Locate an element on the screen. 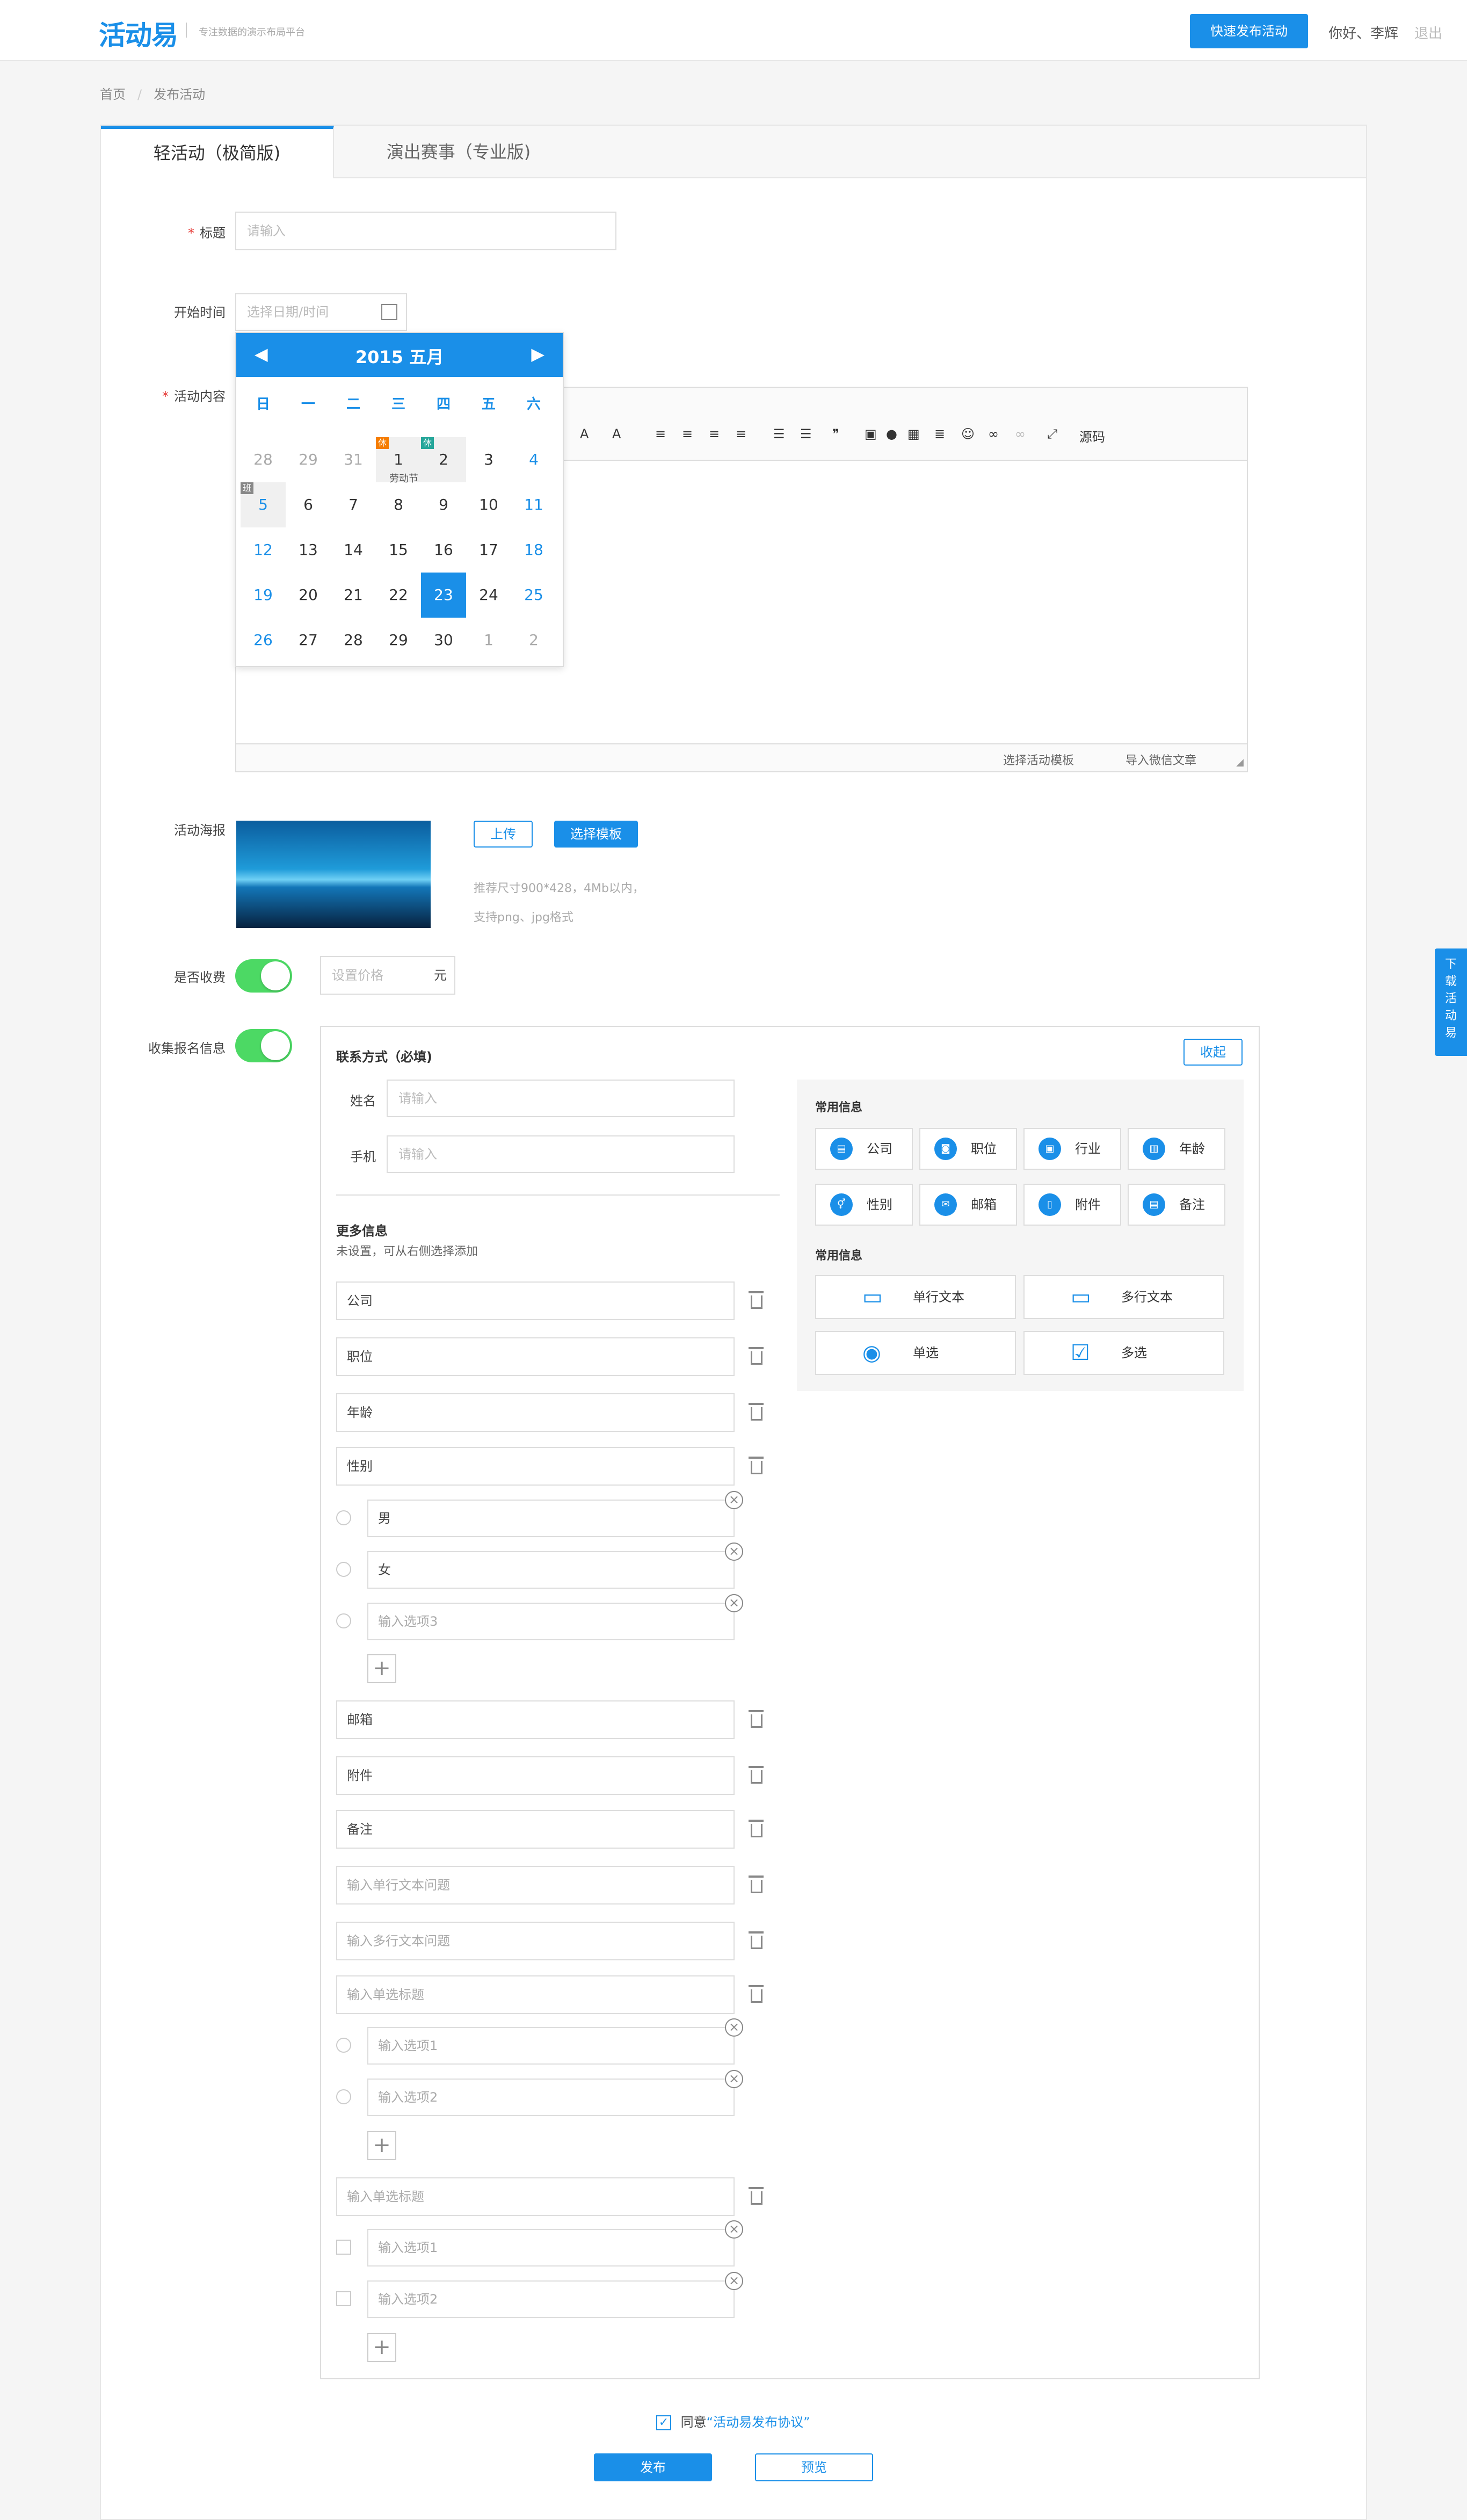  form-field: 年龄 is located at coordinates (535, 1412).